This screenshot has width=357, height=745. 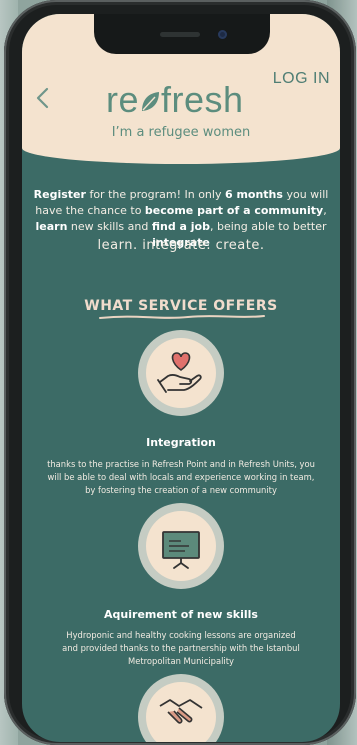 What do you see at coordinates (181, 306) in the screenshot?
I see `section-title: WHAT SERVICE OFFERS` at bounding box center [181, 306].